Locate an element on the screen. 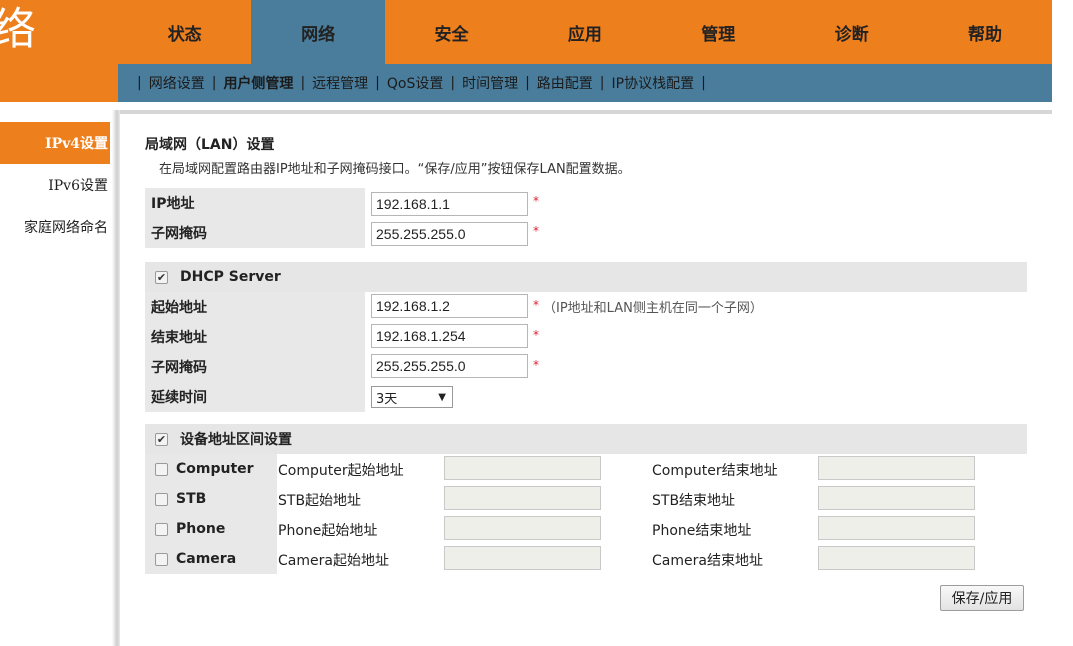 The height and width of the screenshot is (646, 1073). start-address-label: 起始地址 is located at coordinates (255, 307).